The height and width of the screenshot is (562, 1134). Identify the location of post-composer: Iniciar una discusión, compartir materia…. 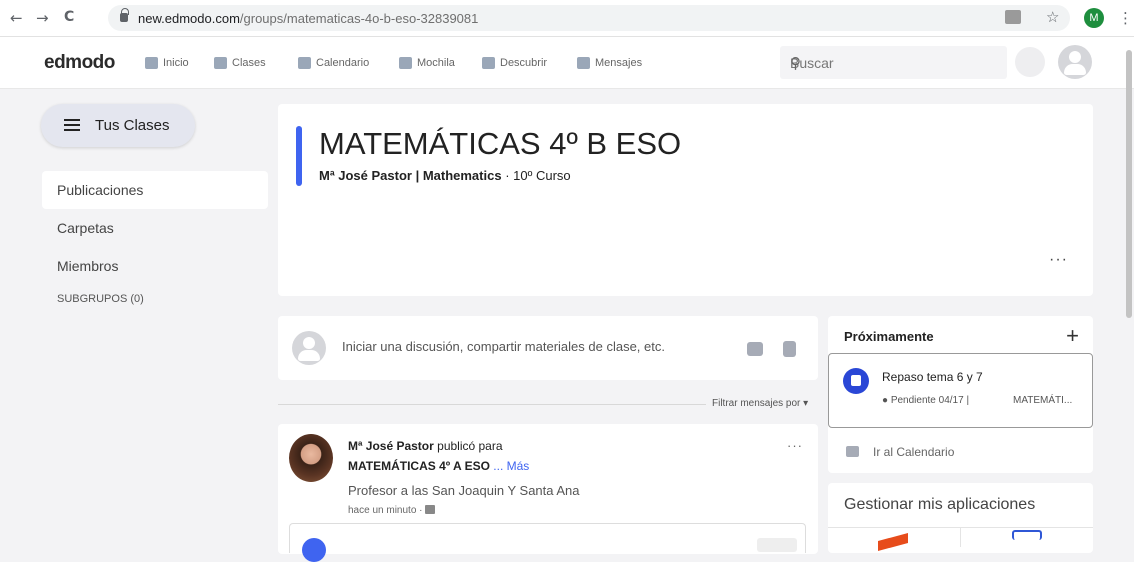
(548, 348).